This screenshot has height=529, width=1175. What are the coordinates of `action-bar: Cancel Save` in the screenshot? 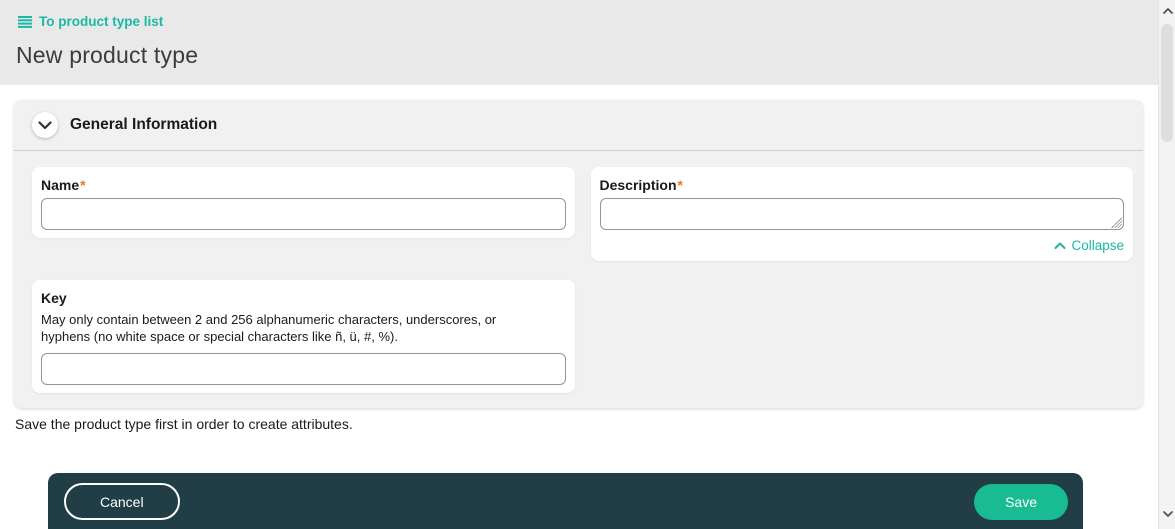 It's located at (565, 501).